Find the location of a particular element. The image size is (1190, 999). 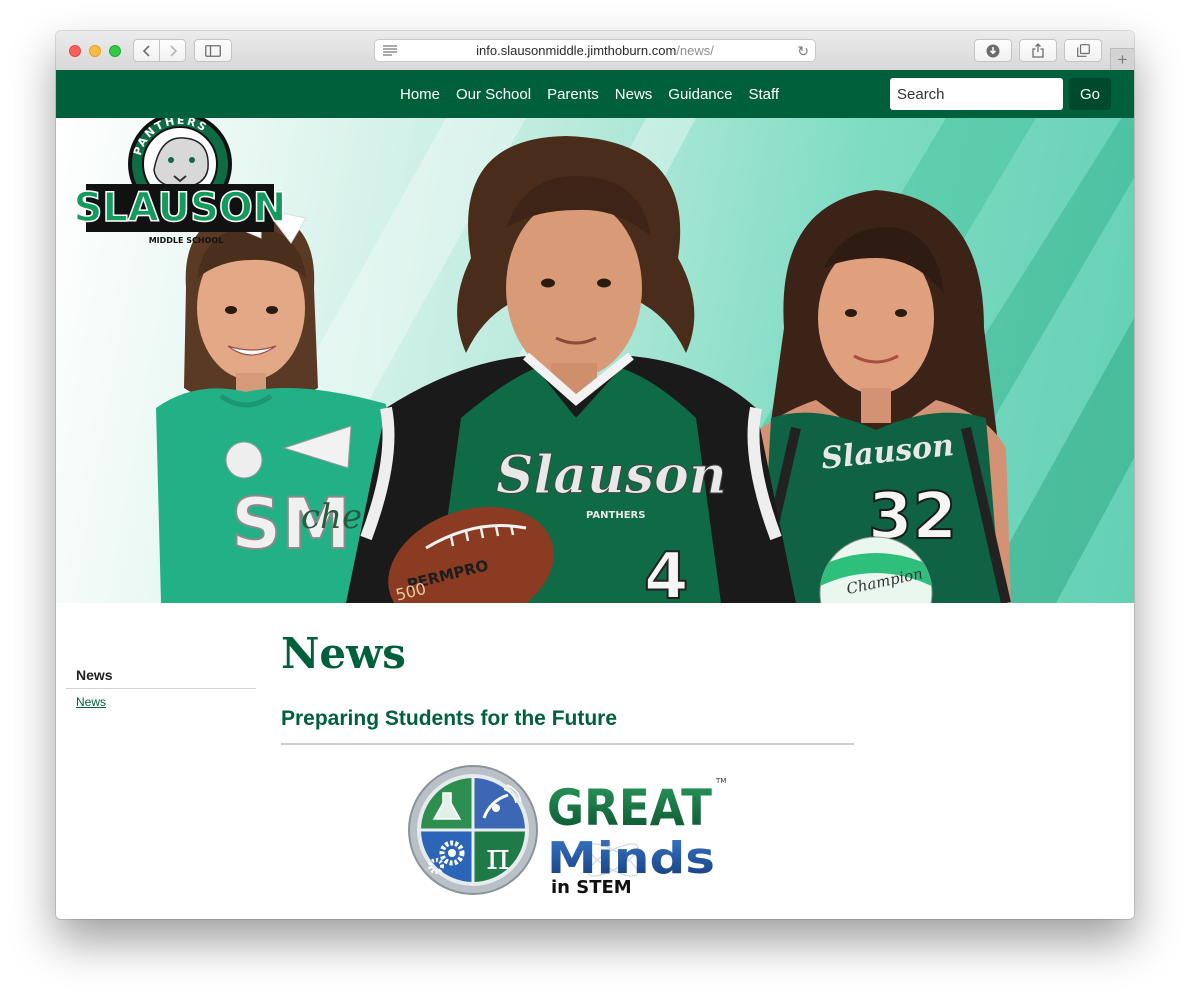

jersey-center-script: Slauson is located at coordinates (611, 475).